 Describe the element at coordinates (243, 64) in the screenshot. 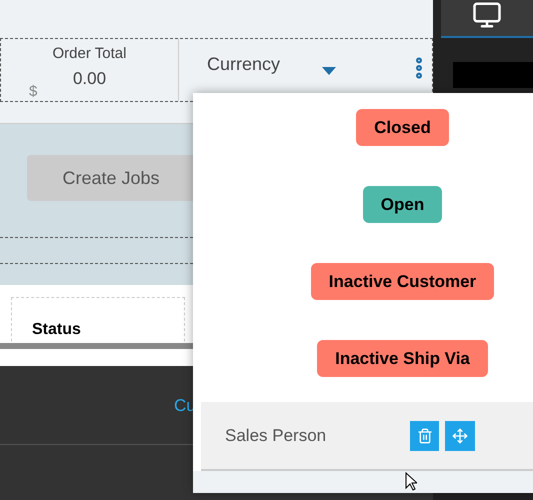

I see `column-label: Currency` at that location.